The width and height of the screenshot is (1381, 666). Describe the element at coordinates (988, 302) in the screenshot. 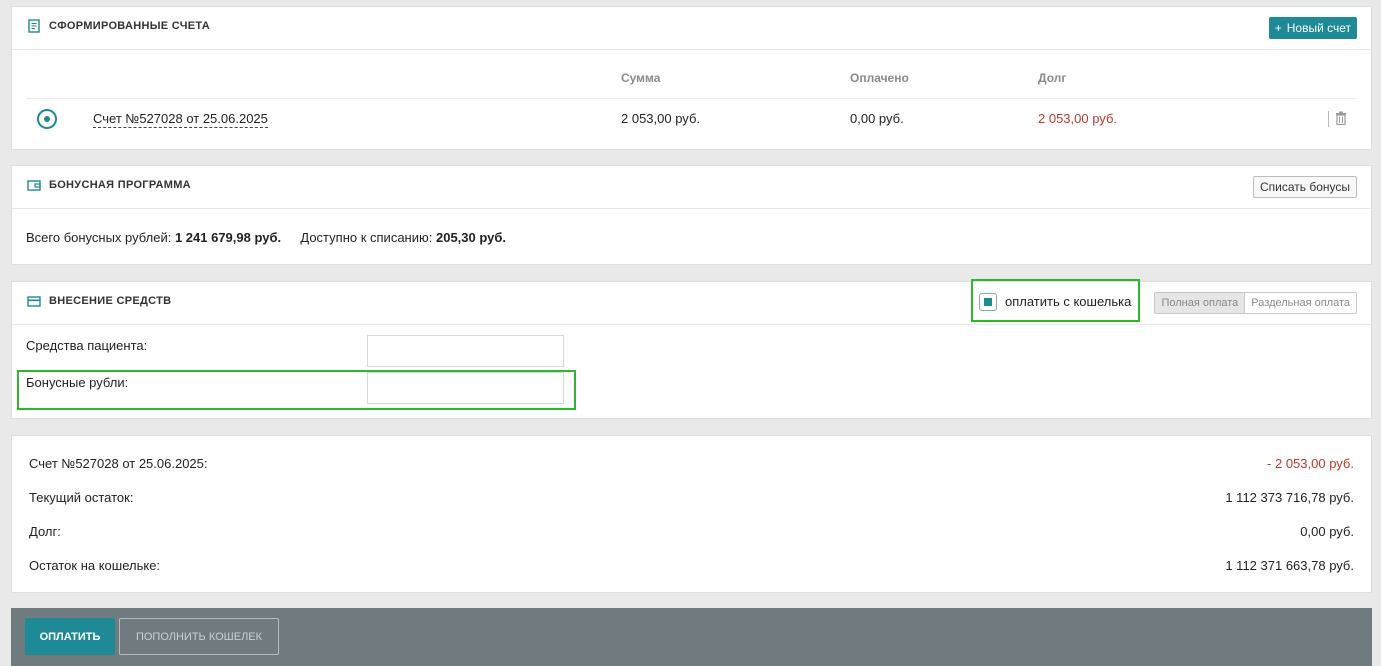

I see `wallet-checkbox` at that location.